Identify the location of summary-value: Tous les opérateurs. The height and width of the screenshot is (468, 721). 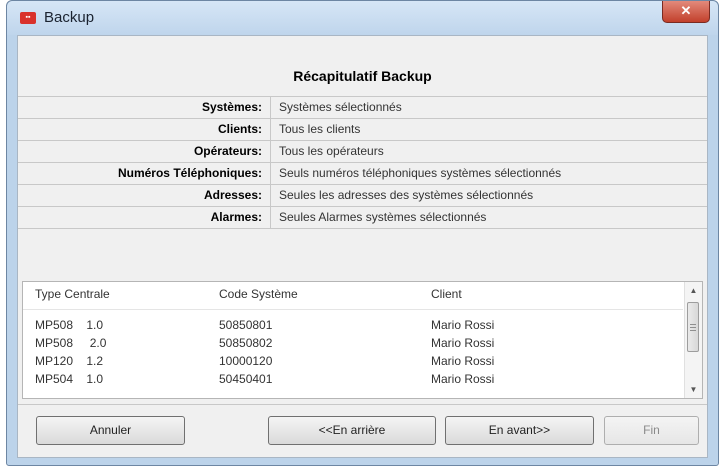
(331, 151).